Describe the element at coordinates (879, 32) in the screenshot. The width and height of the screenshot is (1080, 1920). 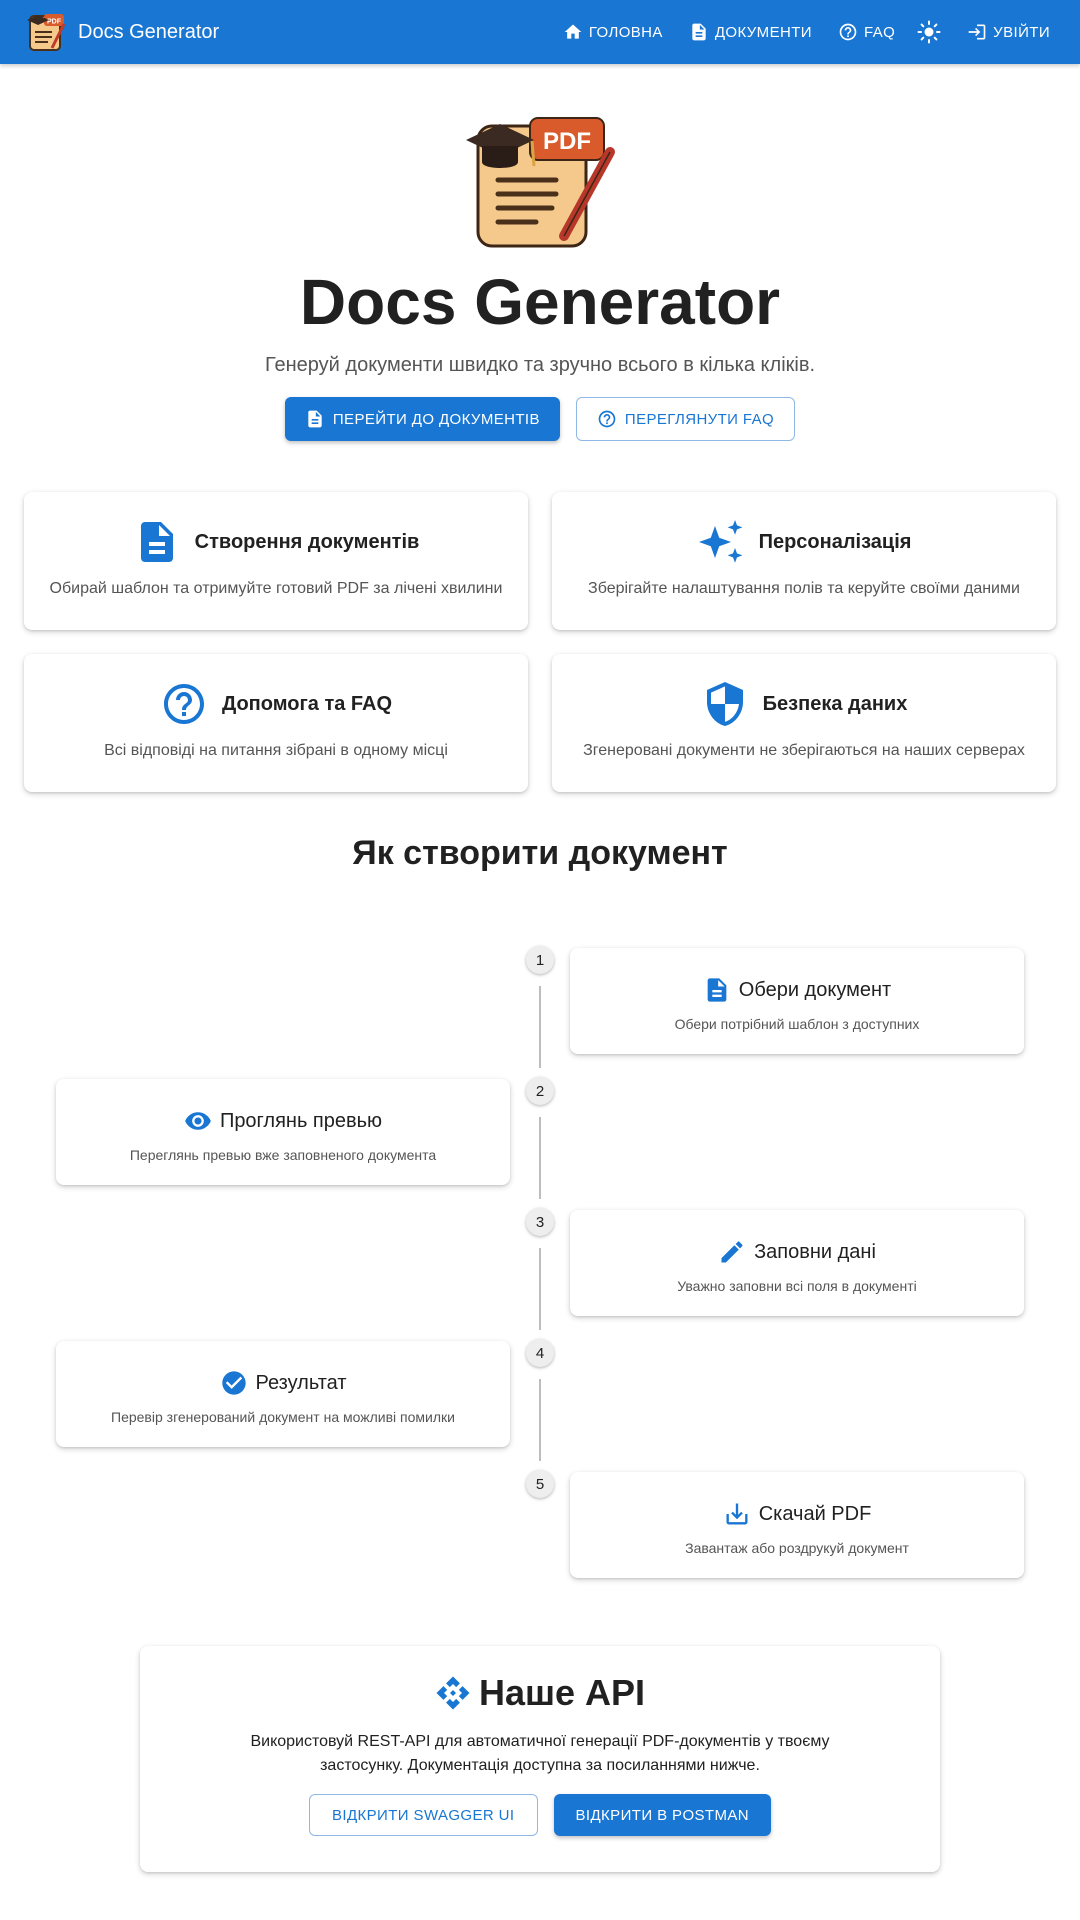
I see `nav-faq-label: FAQ` at that location.